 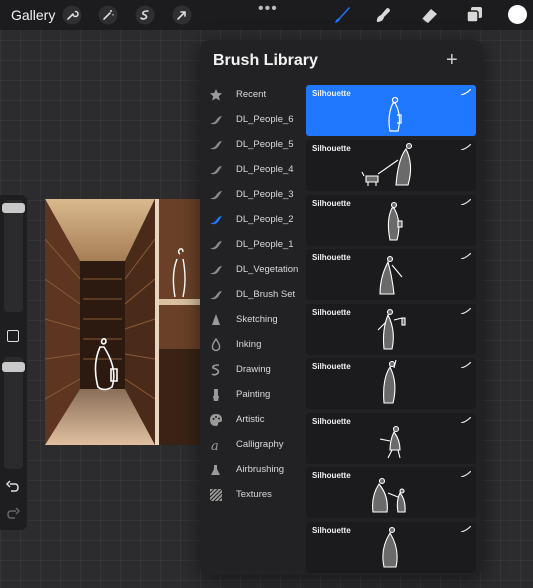 I want to click on brush-set-label: Recent, so click(x=251, y=94).